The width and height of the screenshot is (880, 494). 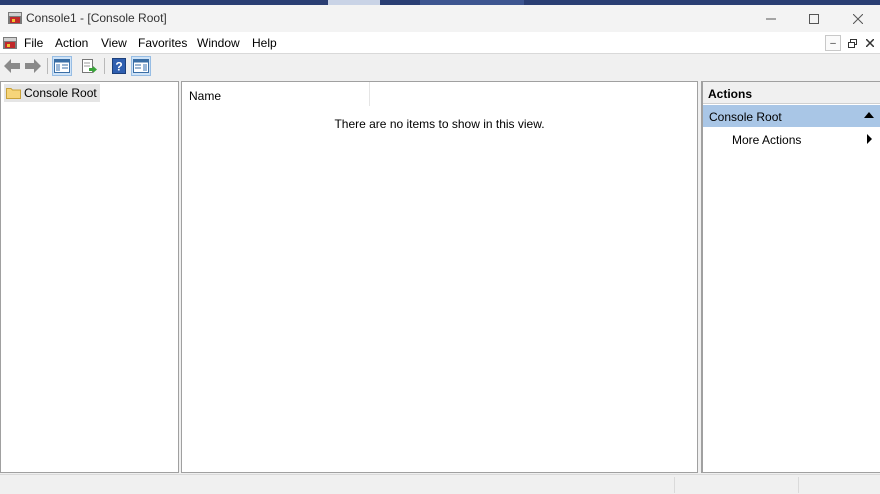 What do you see at coordinates (264, 43) in the screenshot?
I see `menu-help: Help` at bounding box center [264, 43].